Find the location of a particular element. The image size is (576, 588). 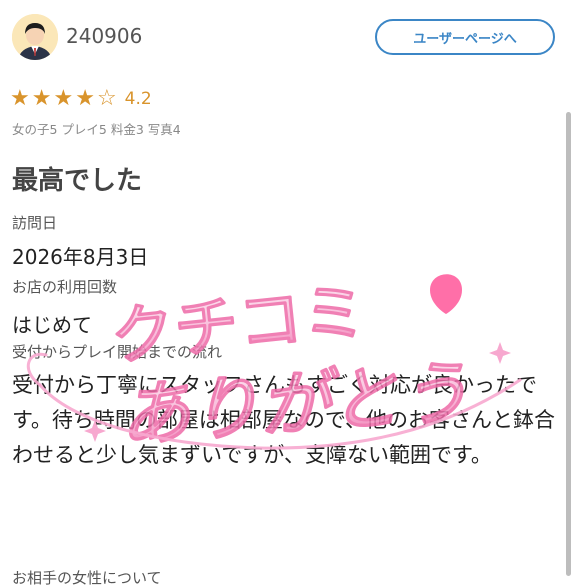

visit-date-label: 訪問日 is located at coordinates (35, 223).